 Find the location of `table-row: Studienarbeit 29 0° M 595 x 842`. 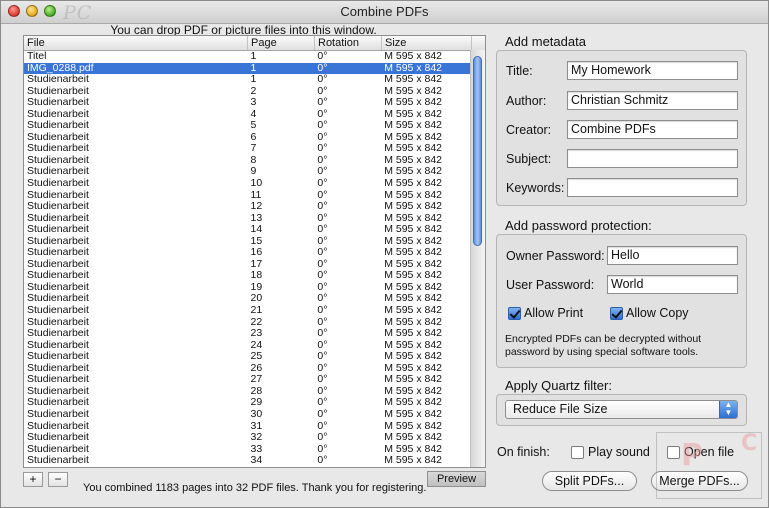

table-row: Studienarbeit 29 0° M 595 x 842 is located at coordinates (247, 403).